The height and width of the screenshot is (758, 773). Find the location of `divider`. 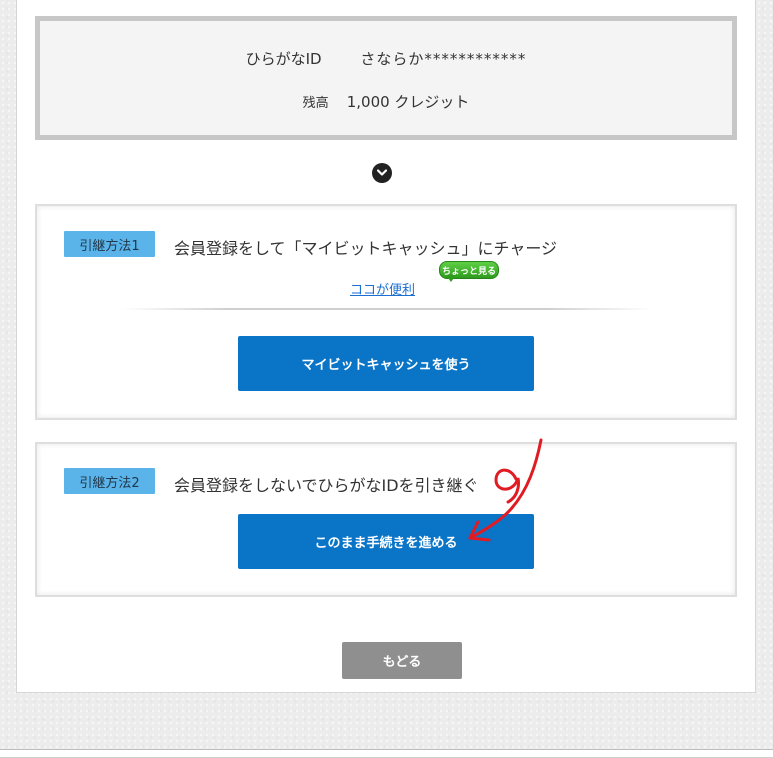

divider is located at coordinates (387, 309).